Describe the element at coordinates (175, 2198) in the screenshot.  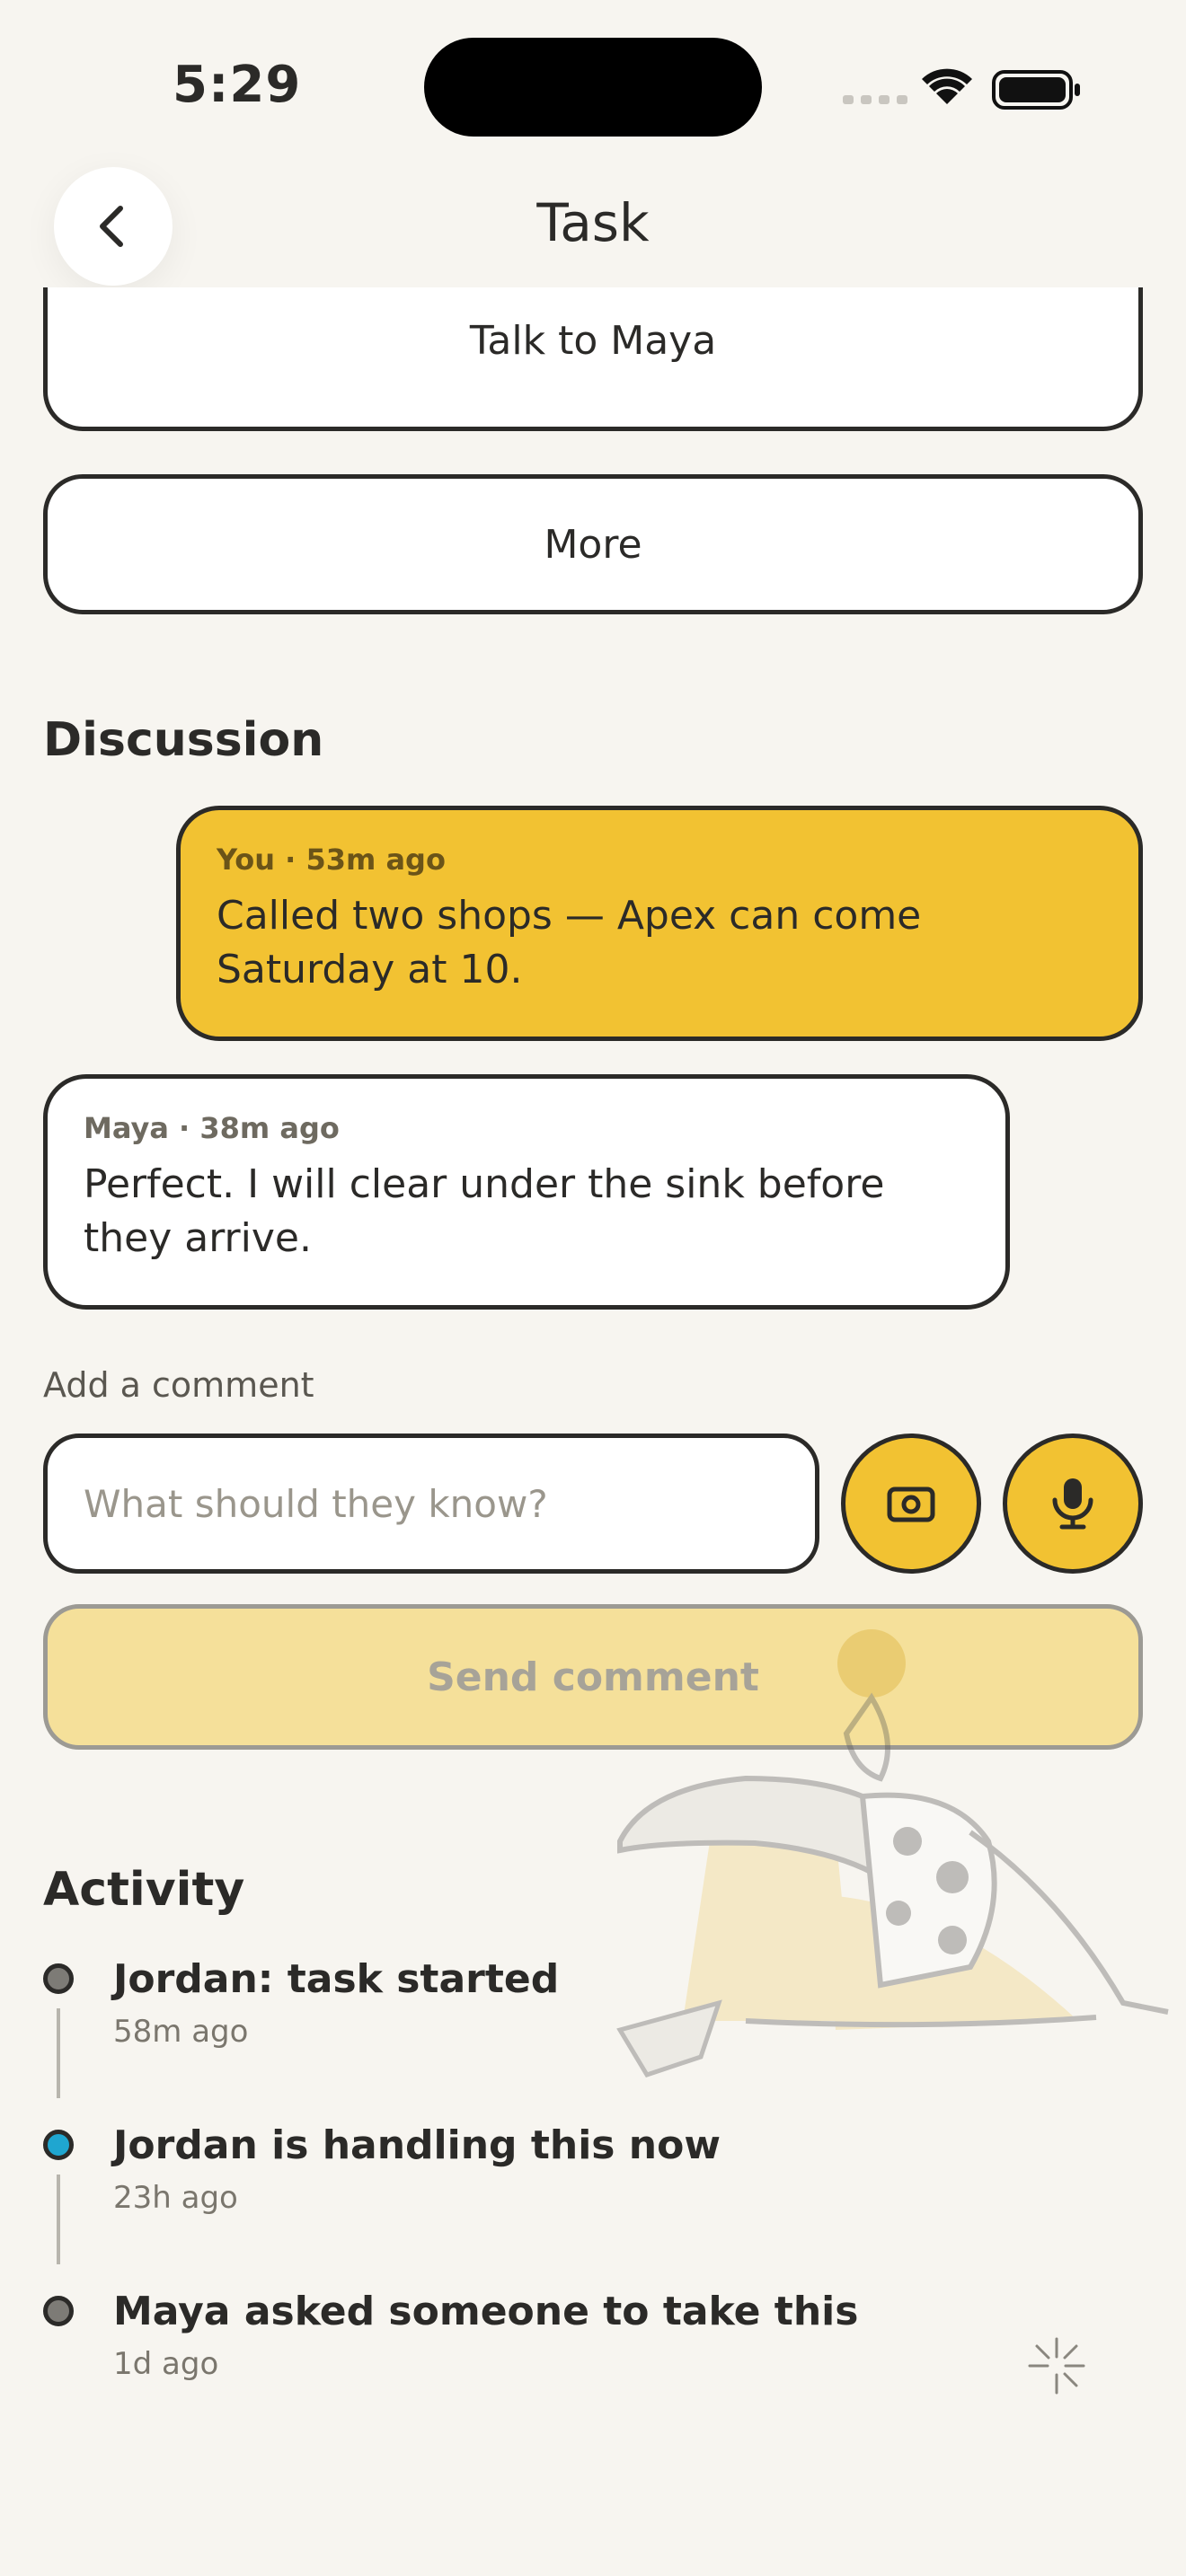
I see `activity-time: 23h ago` at that location.